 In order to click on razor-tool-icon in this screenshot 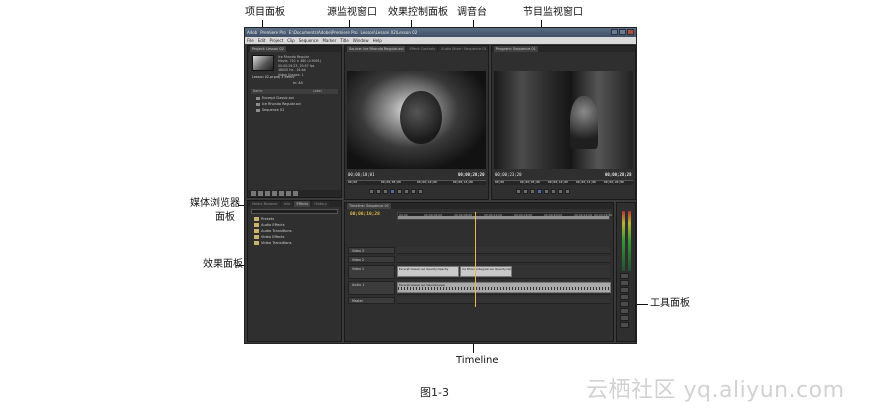, I will do `click(624, 304)`.